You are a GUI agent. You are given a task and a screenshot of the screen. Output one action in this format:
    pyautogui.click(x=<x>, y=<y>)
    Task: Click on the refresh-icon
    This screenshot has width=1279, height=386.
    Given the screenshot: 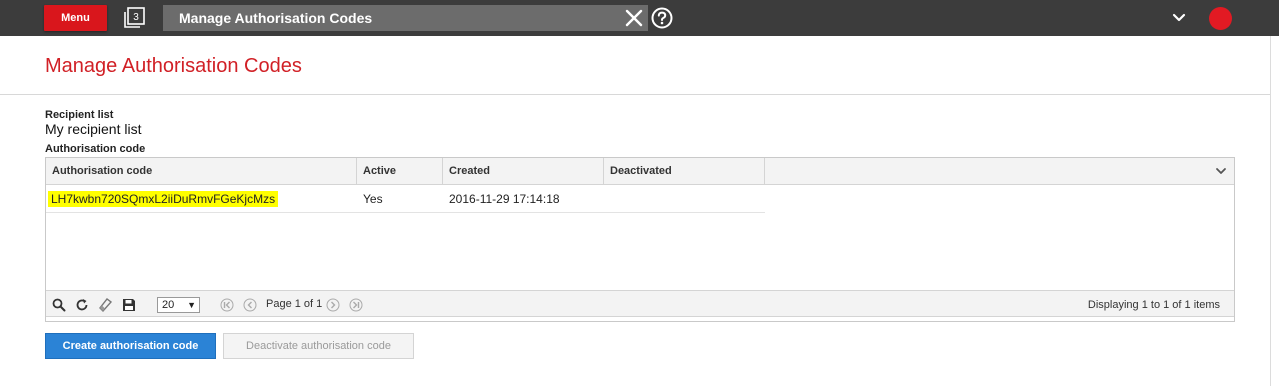 What is the action you would take?
    pyautogui.click(x=82, y=305)
    